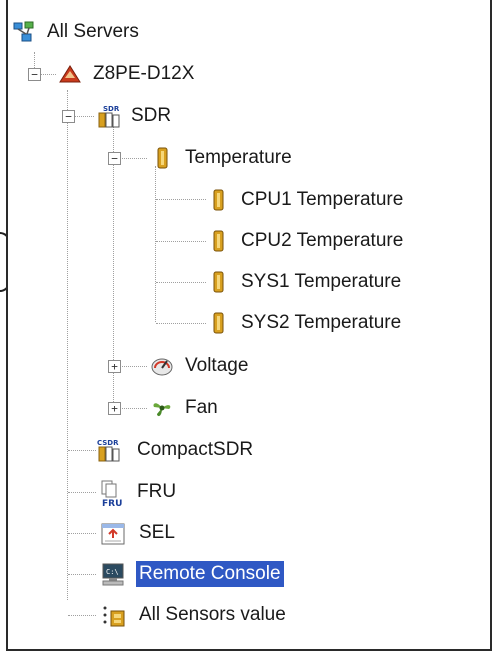  I want to click on tree-node-sdr: SDR SDR, so click(135, 116).